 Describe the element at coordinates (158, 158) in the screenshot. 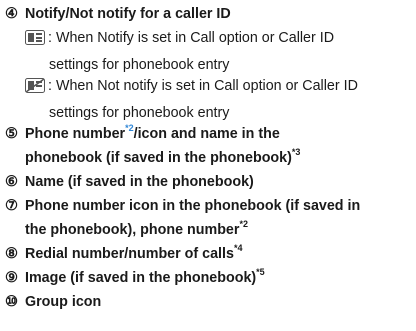

I see `item-text-line-2-text: phonebook (if saved in the phonebook)` at that location.